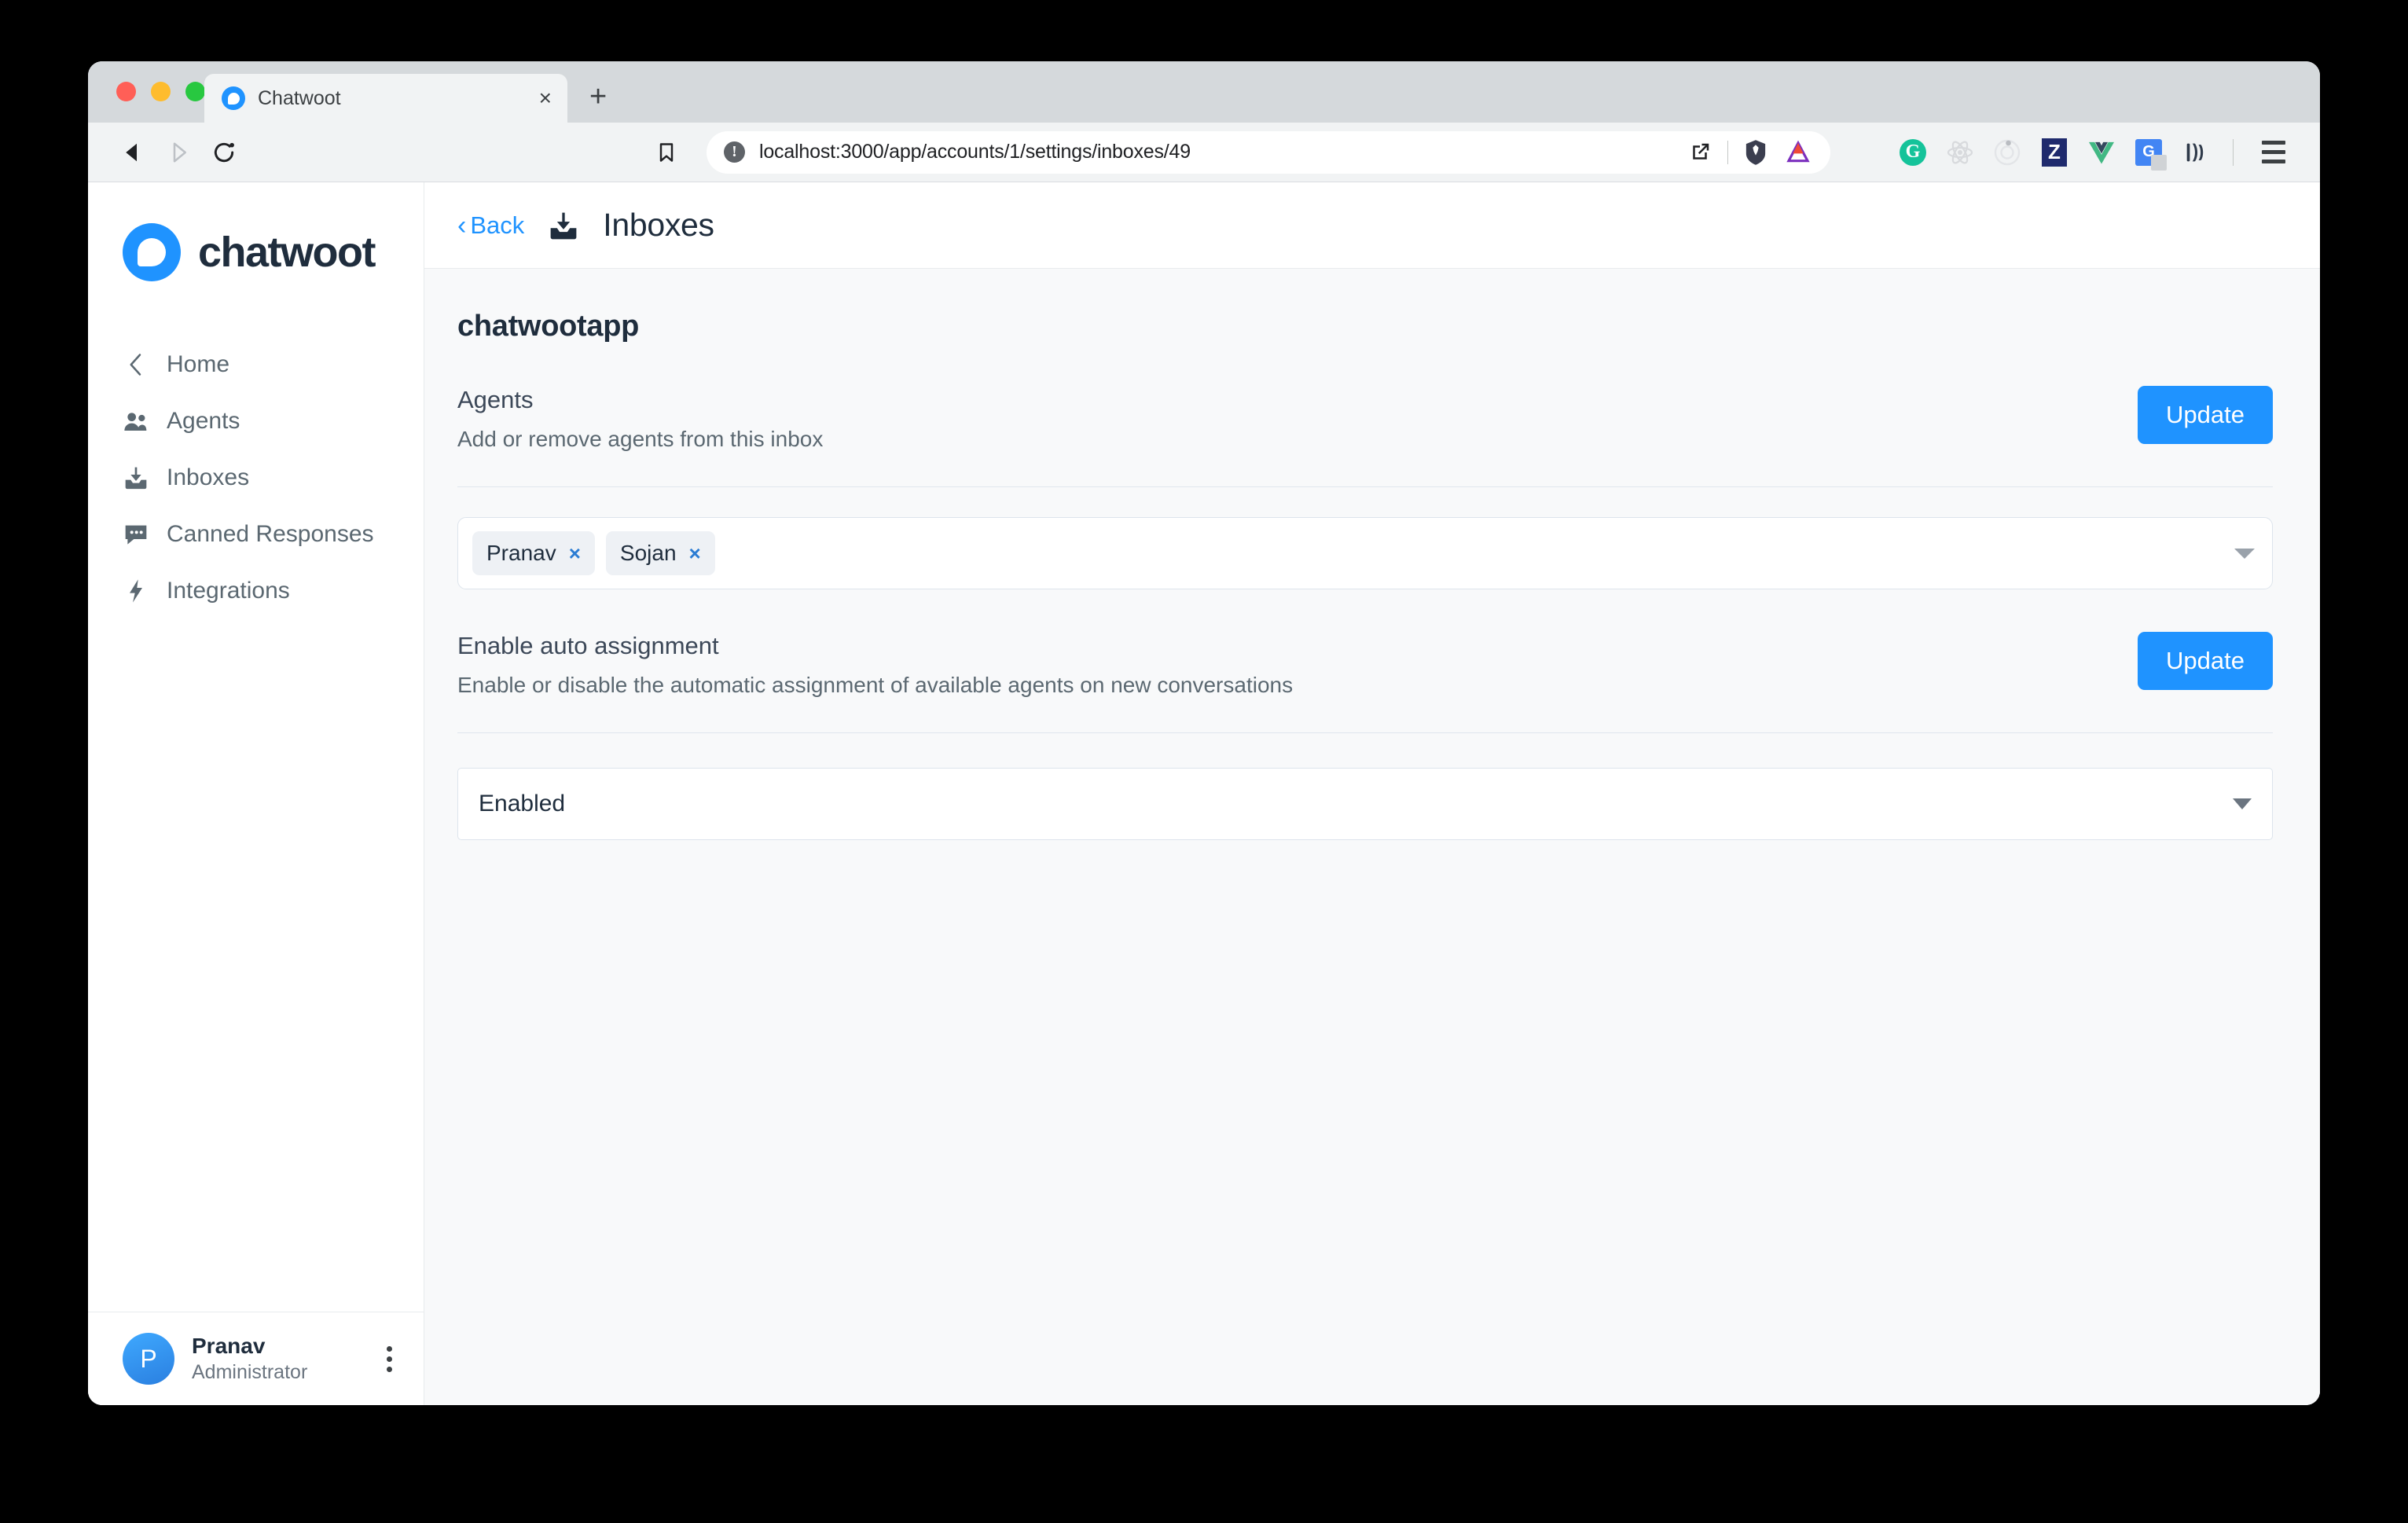  What do you see at coordinates (126, 91) in the screenshot?
I see `close-window-button` at bounding box center [126, 91].